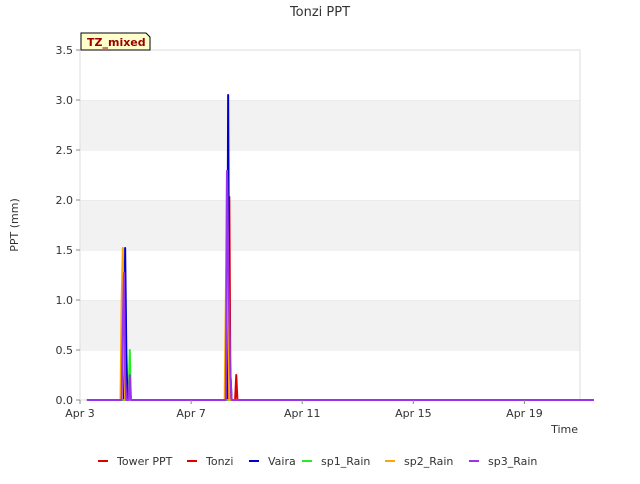  What do you see at coordinates (282, 461) in the screenshot?
I see `legend-label-vaira: Vaira` at bounding box center [282, 461].